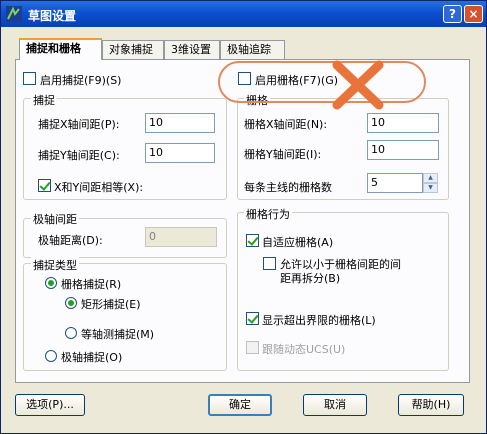 The image size is (487, 434). What do you see at coordinates (92, 357) in the screenshot?
I see `polar-snap-label: 极轴捕捉(O)` at bounding box center [92, 357].